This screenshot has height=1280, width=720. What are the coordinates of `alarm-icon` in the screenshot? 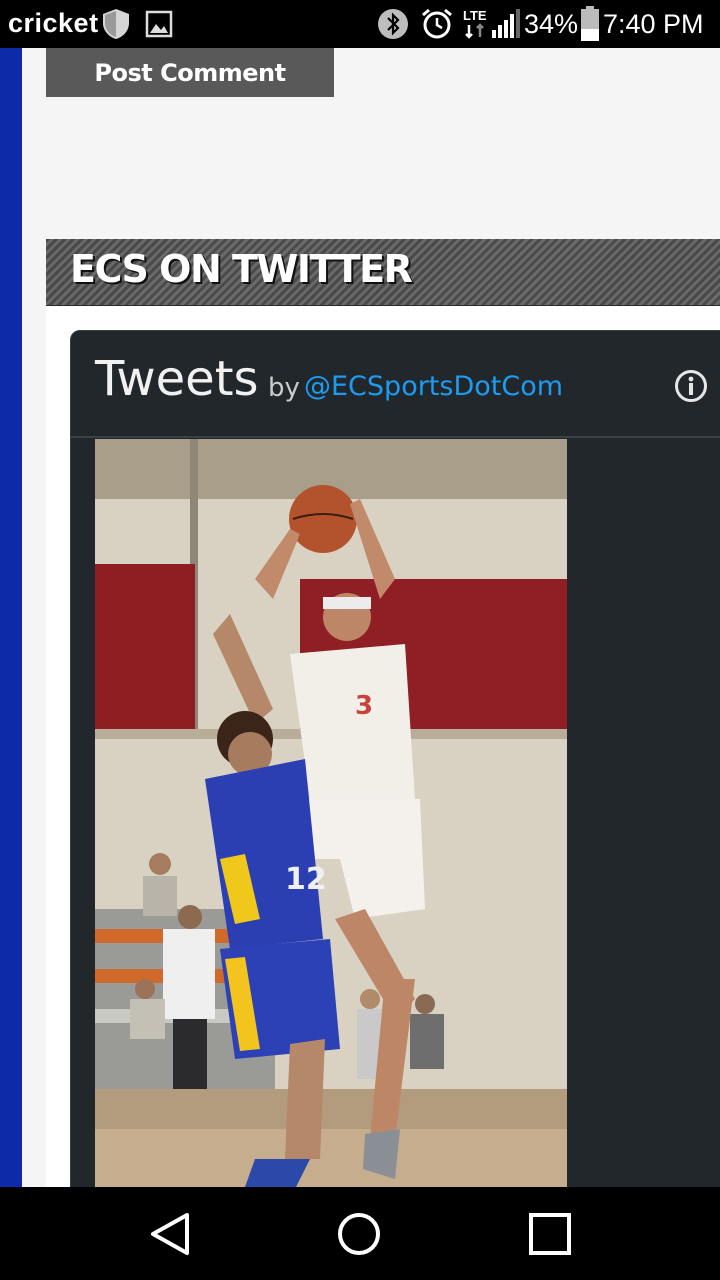 It's located at (437, 26).